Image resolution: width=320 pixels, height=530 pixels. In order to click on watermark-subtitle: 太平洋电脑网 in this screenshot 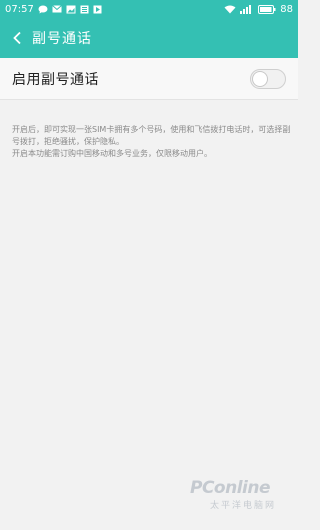, I will do `click(243, 506)`.